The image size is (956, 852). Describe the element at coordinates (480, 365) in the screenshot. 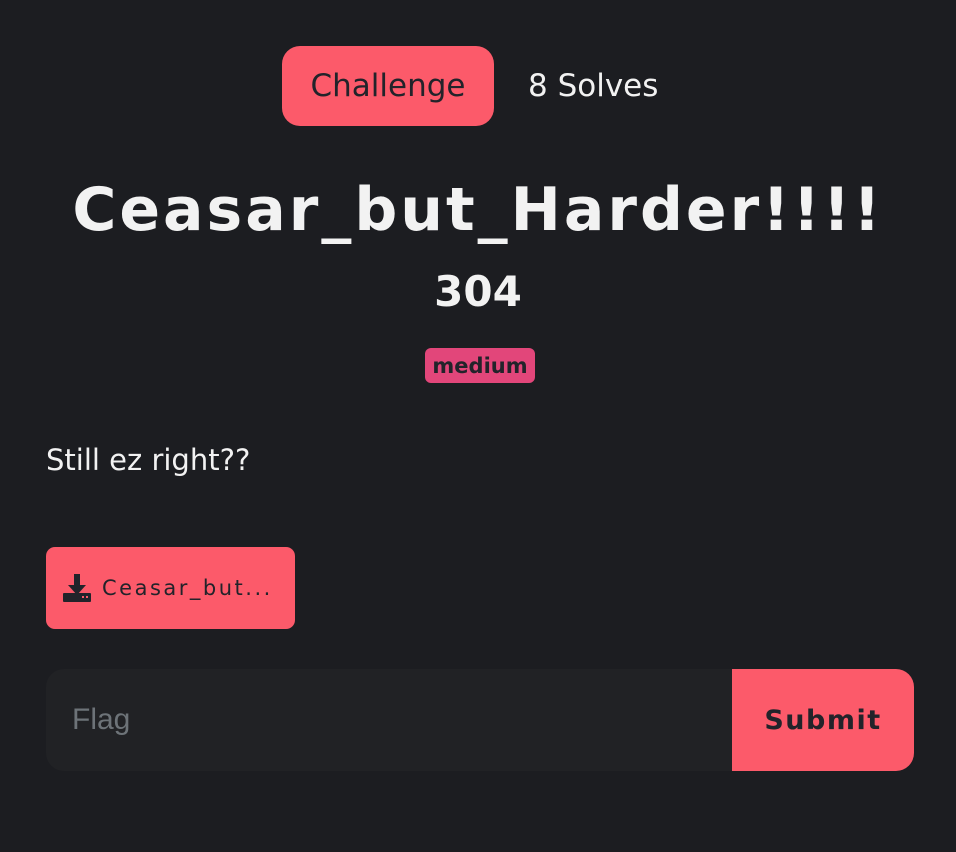

I see `difficulty-badge: medium` at that location.